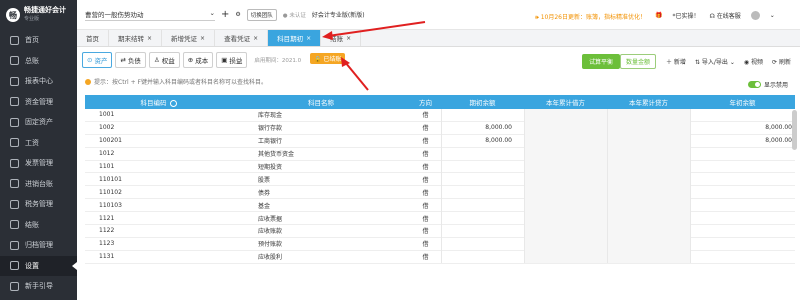 This screenshot has width=800, height=300. What do you see at coordinates (794, 130) in the screenshot?
I see `vertical-scrollbar` at bounding box center [794, 130].